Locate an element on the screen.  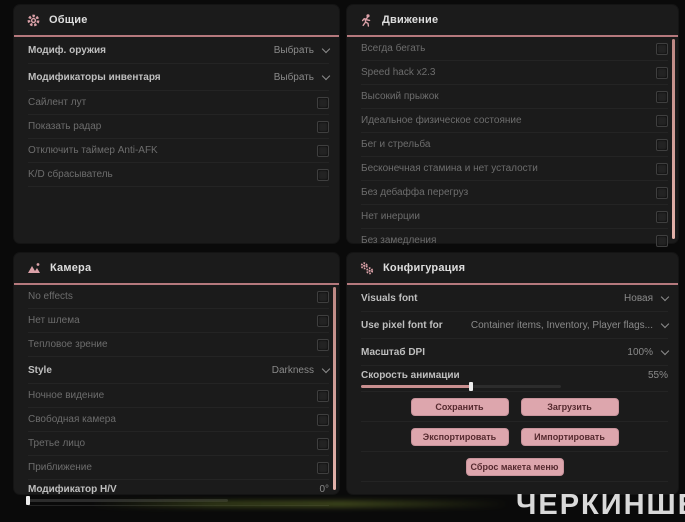
row-label: Без замедления is located at coordinates (399, 240).